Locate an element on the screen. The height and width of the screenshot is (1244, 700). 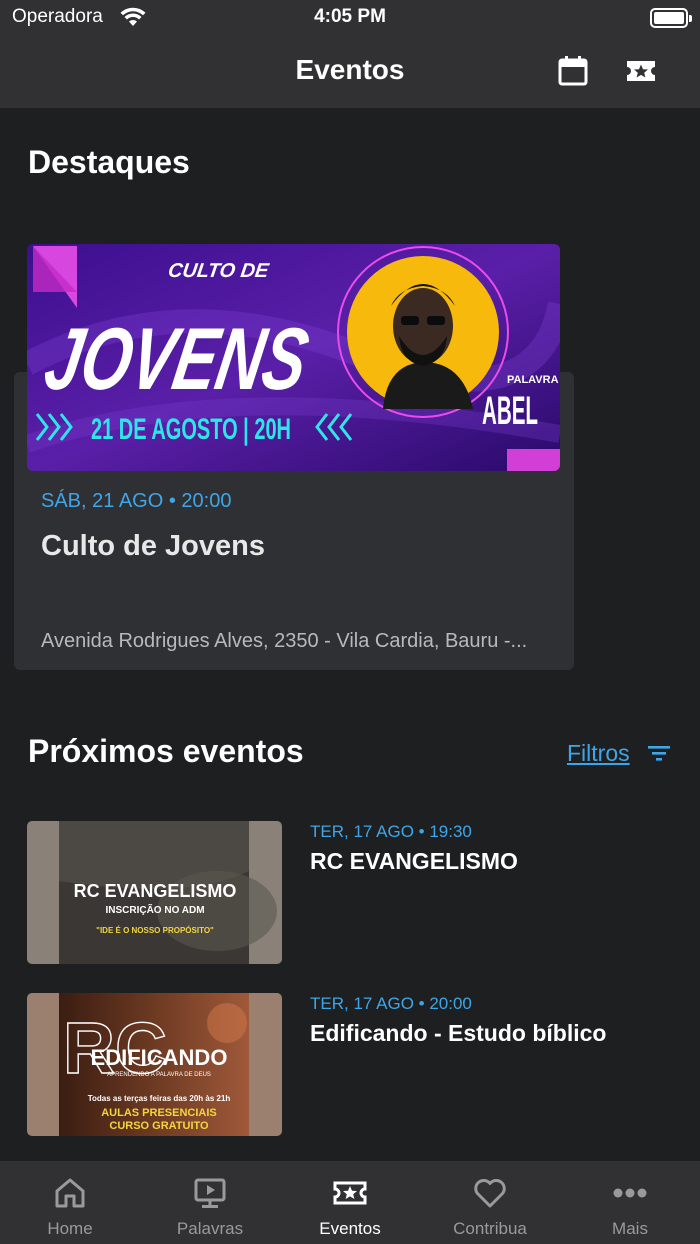
navigation-bar: Eventos is located at coordinates (350, 72).